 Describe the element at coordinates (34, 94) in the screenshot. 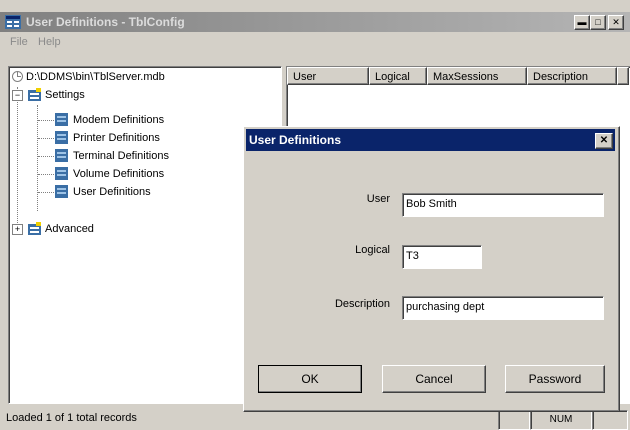

I see `settings-folder-icon` at that location.